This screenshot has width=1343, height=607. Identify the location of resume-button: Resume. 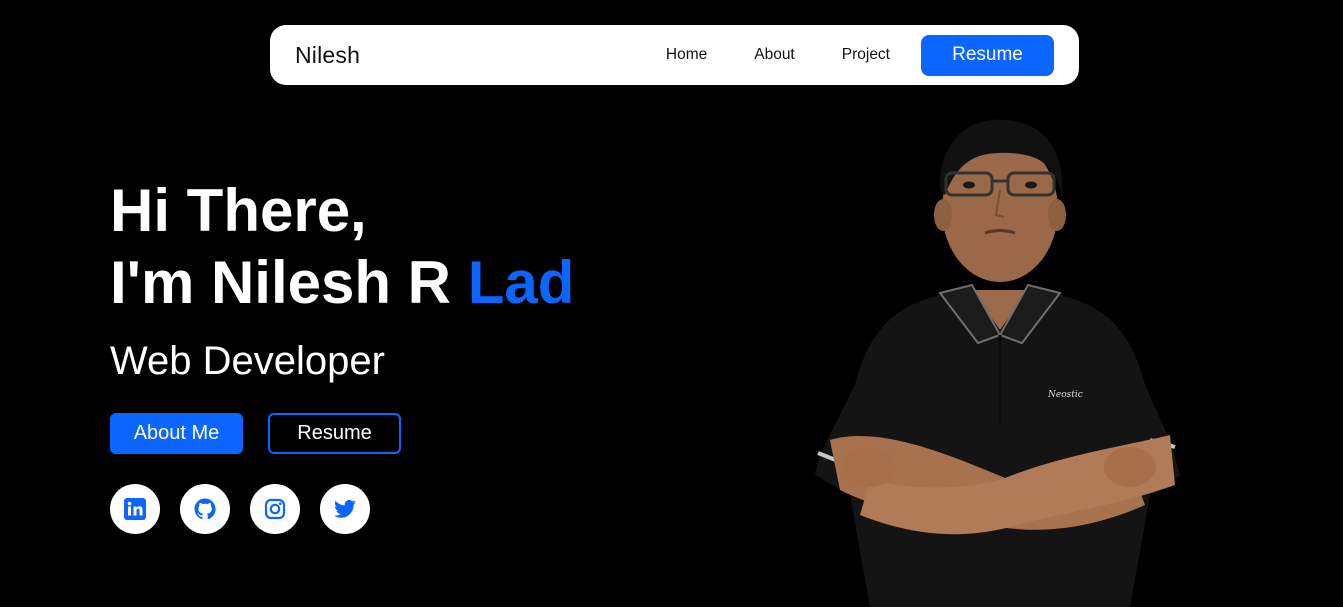
(334, 433).